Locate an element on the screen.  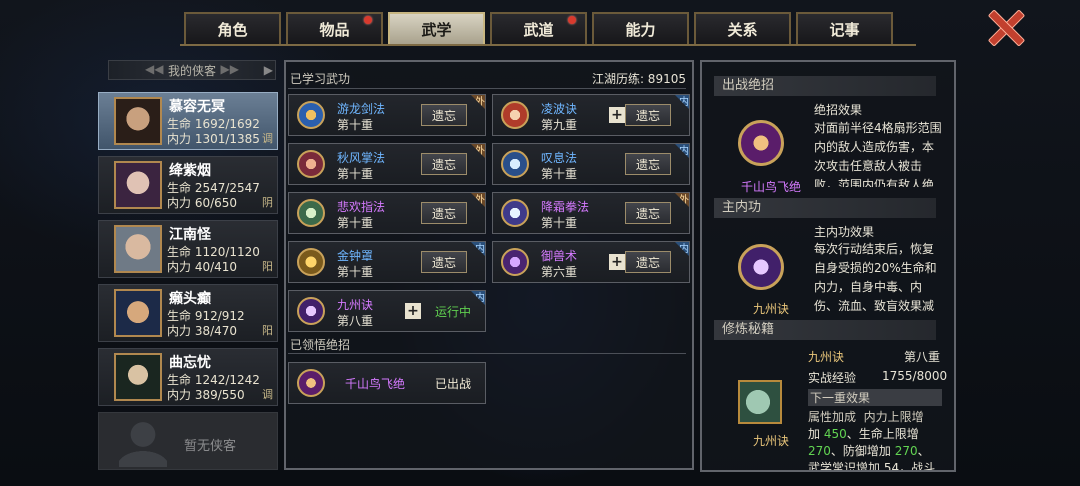
inner-effect-title: 主内功效果 is located at coordinates (844, 232).